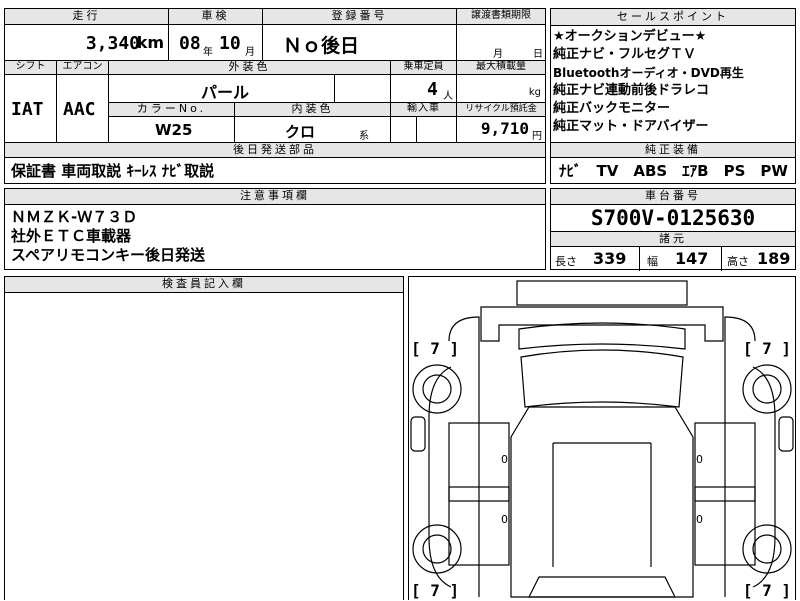 The width and height of the screenshot is (800, 601). Describe the element at coordinates (113, 171) in the screenshot. I see `later-parts-value: 保証書 車両取説 ｷｰﾚｽ ﾅﾋﾞ取説` at that location.